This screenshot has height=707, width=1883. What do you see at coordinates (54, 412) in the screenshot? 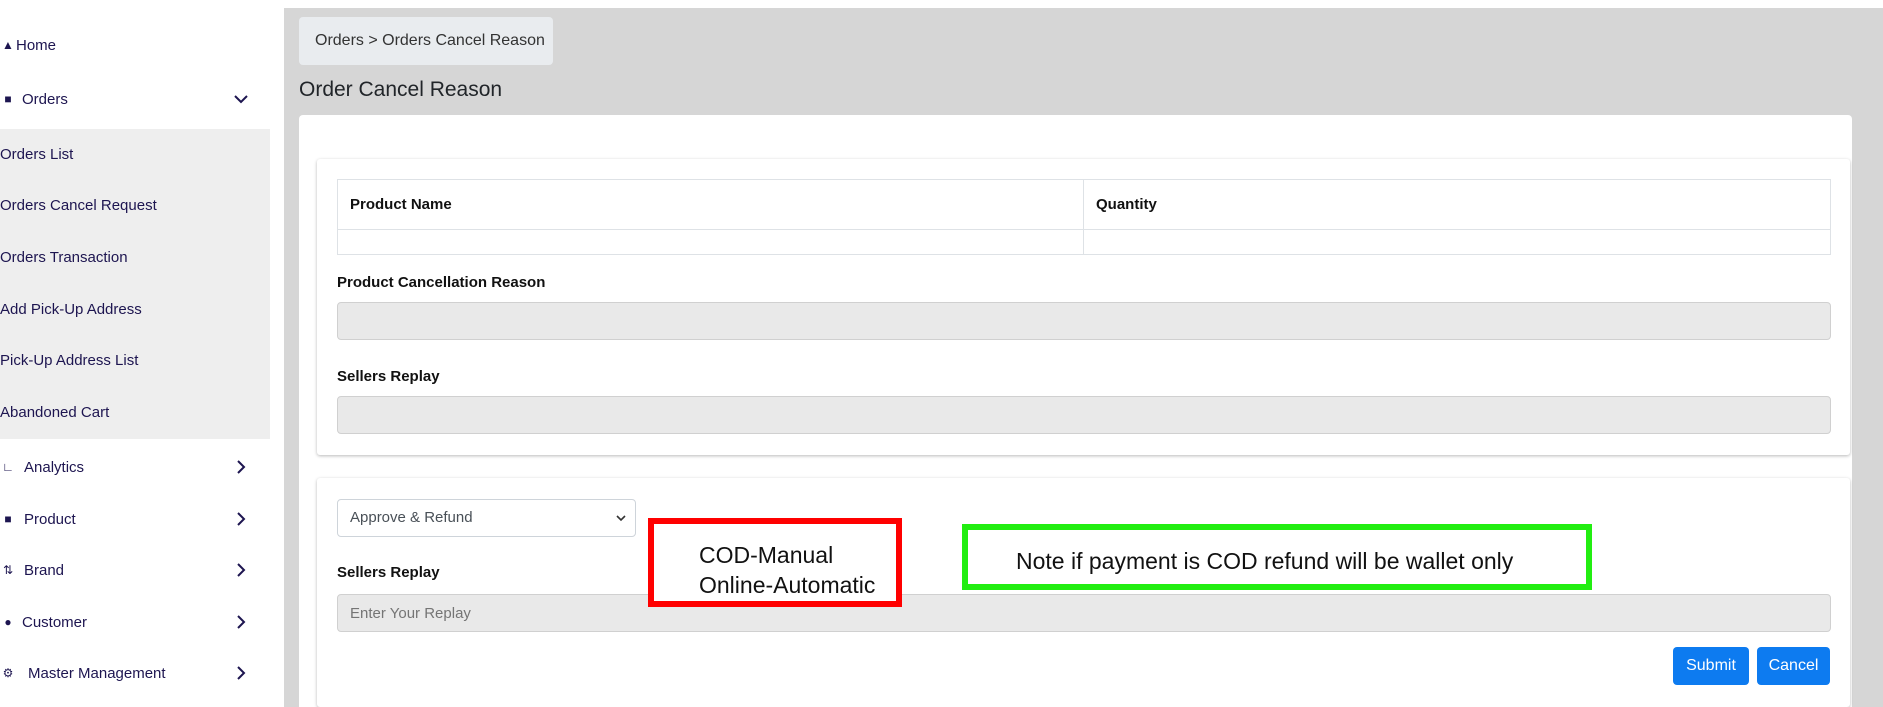
I see `sidebar-item-abandoned-cart: Abandoned Cart` at bounding box center [54, 412].